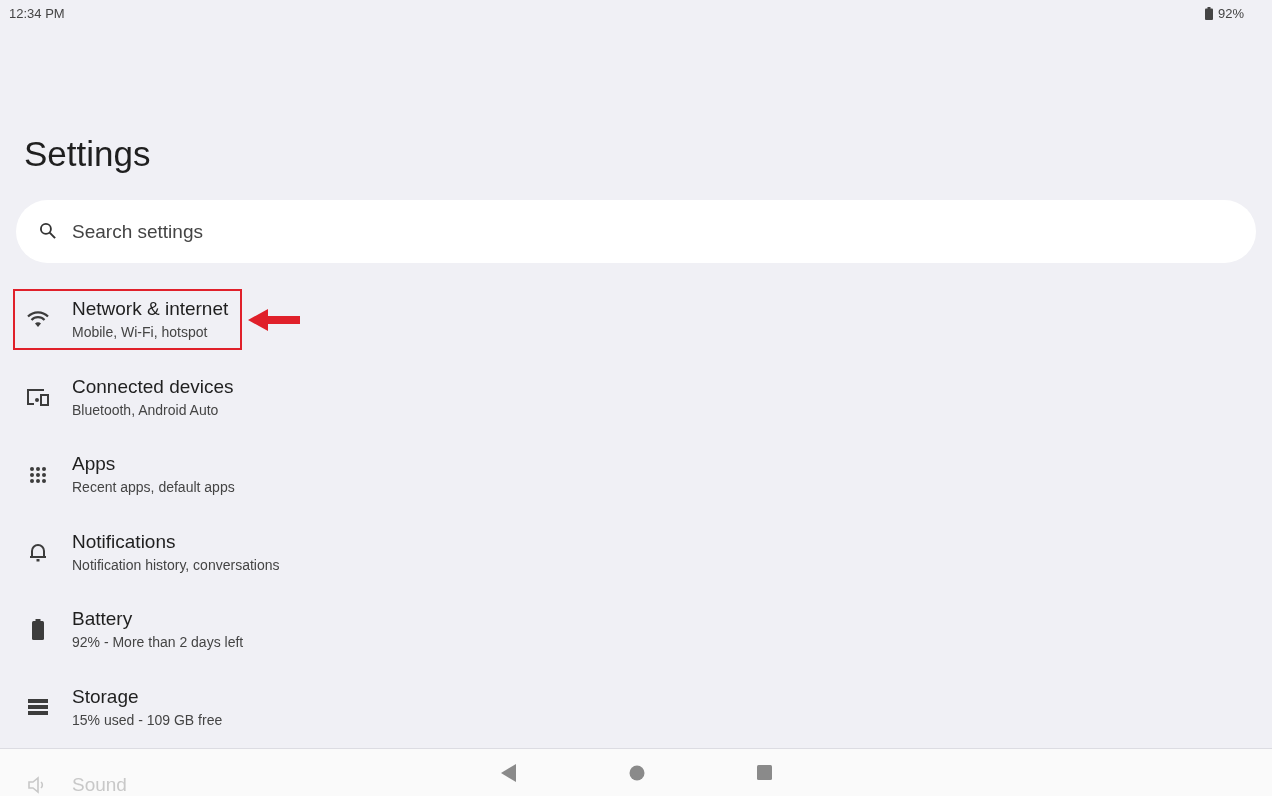 The image size is (1272, 796). What do you see at coordinates (38, 474) in the screenshot?
I see `apps-grid-icon` at bounding box center [38, 474].